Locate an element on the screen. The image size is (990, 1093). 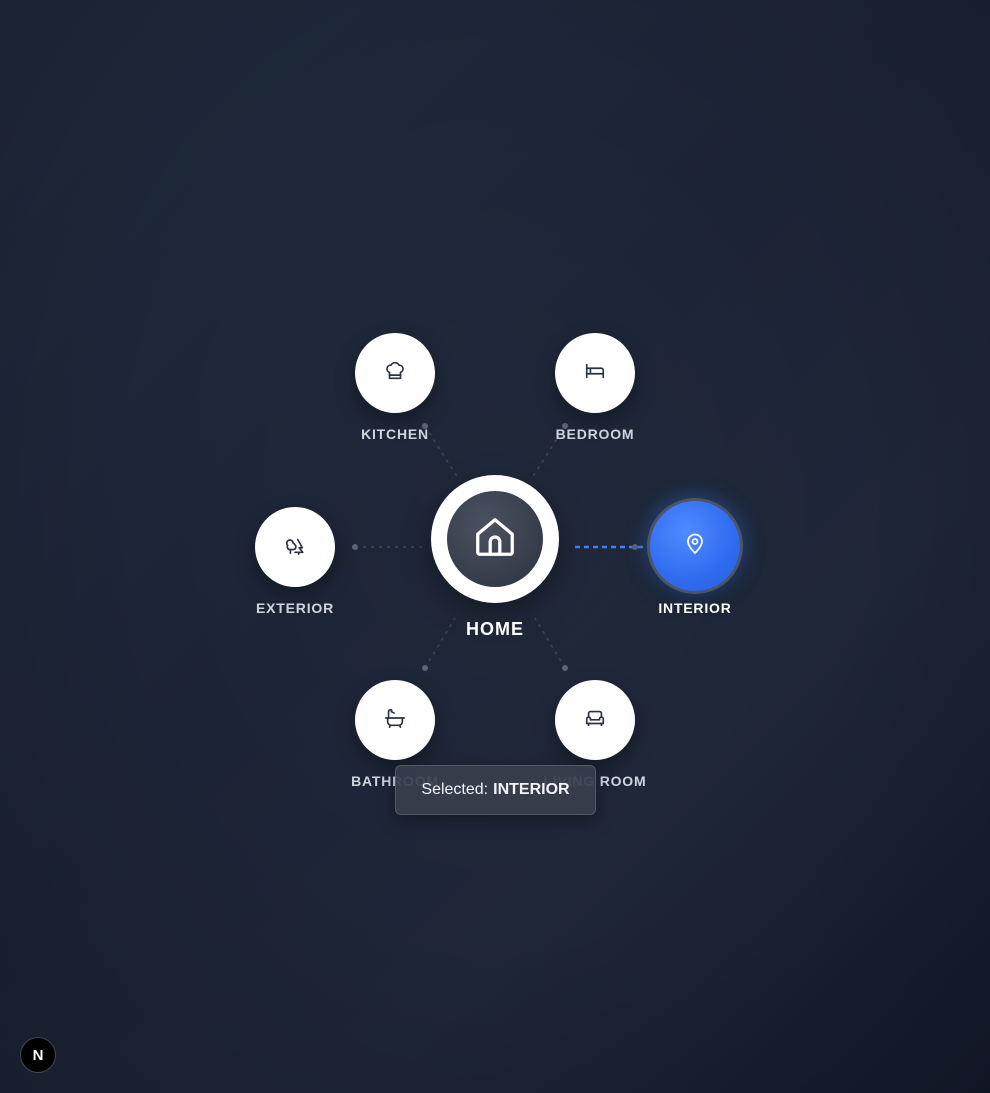
selection-status-value: INTERIOR is located at coordinates (531, 789).